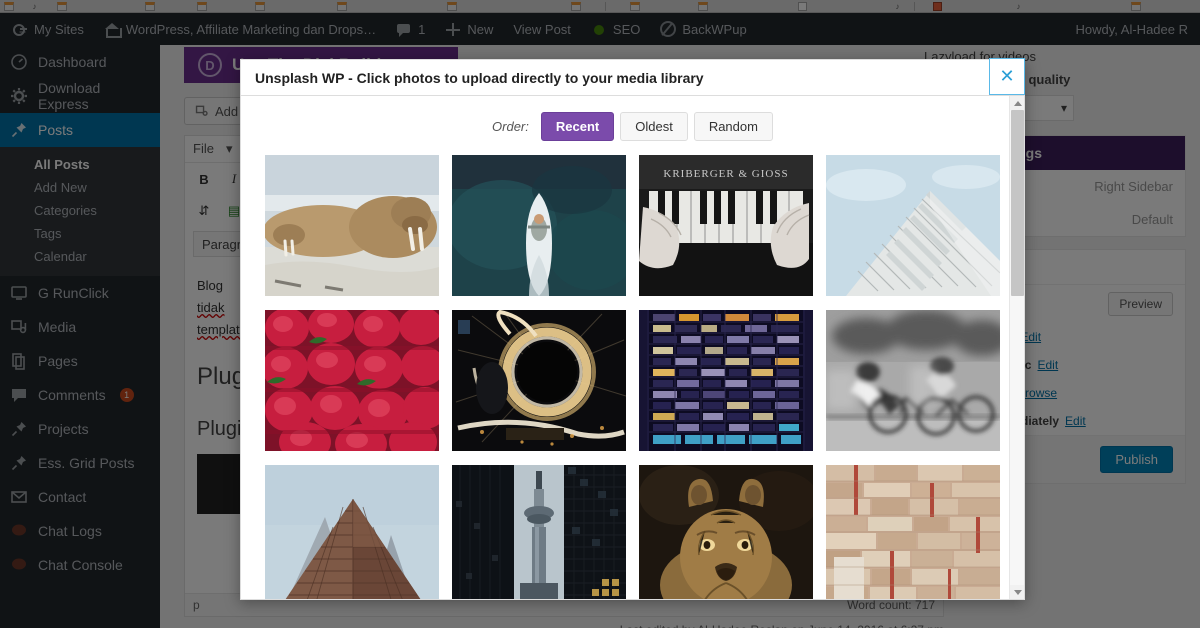 Image resolution: width=1200 pixels, height=628 pixels. What do you see at coordinates (654, 126) in the screenshot?
I see `order-button-oldest: Oldest` at bounding box center [654, 126].